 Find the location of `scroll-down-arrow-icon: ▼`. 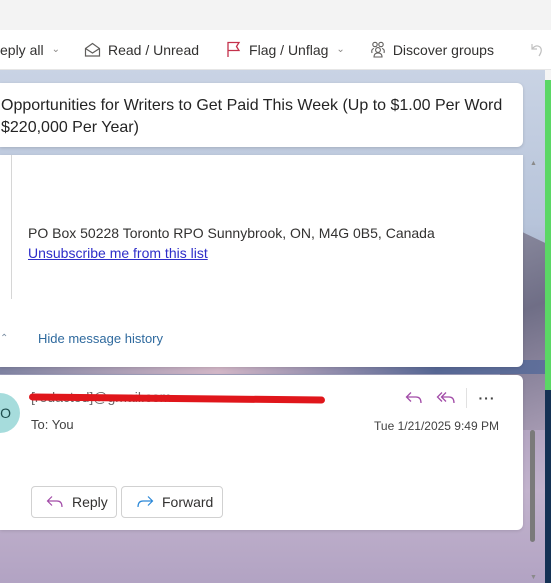

scroll-down-arrow-icon: ▼ is located at coordinates (533, 577).